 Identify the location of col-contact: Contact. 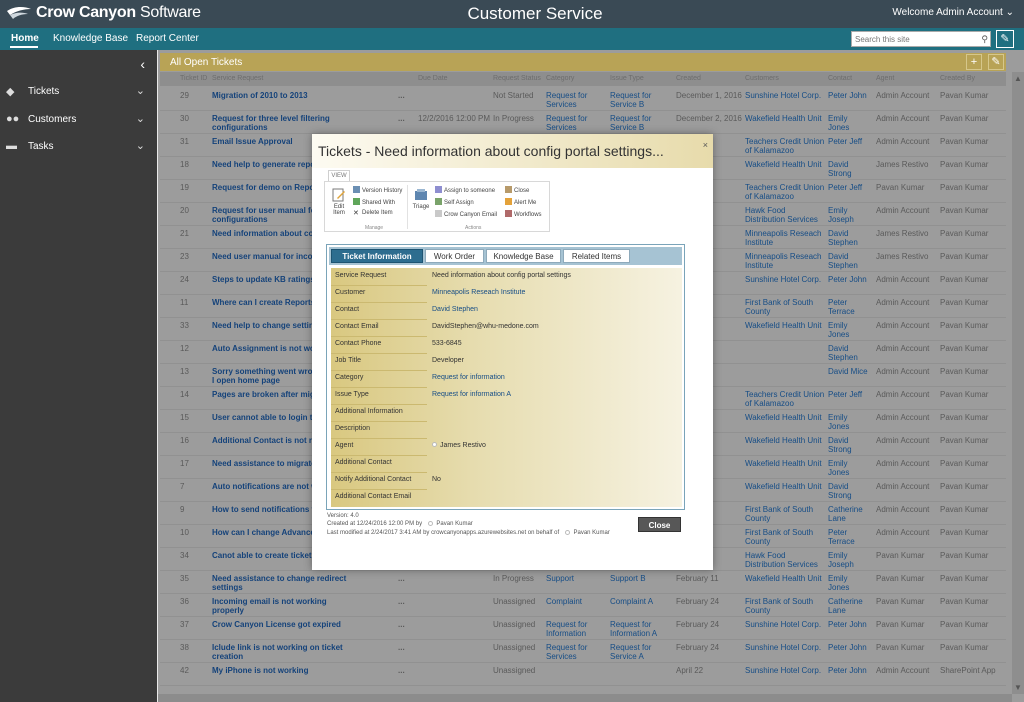
(840, 78).